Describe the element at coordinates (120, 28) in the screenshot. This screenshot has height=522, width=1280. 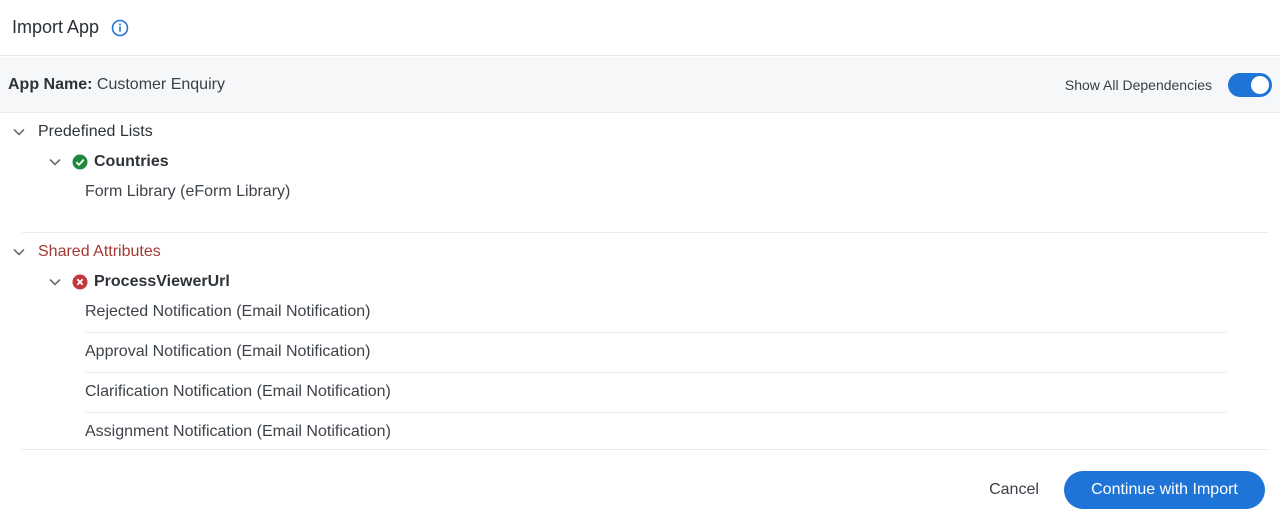
I see `info-circle-icon` at that location.